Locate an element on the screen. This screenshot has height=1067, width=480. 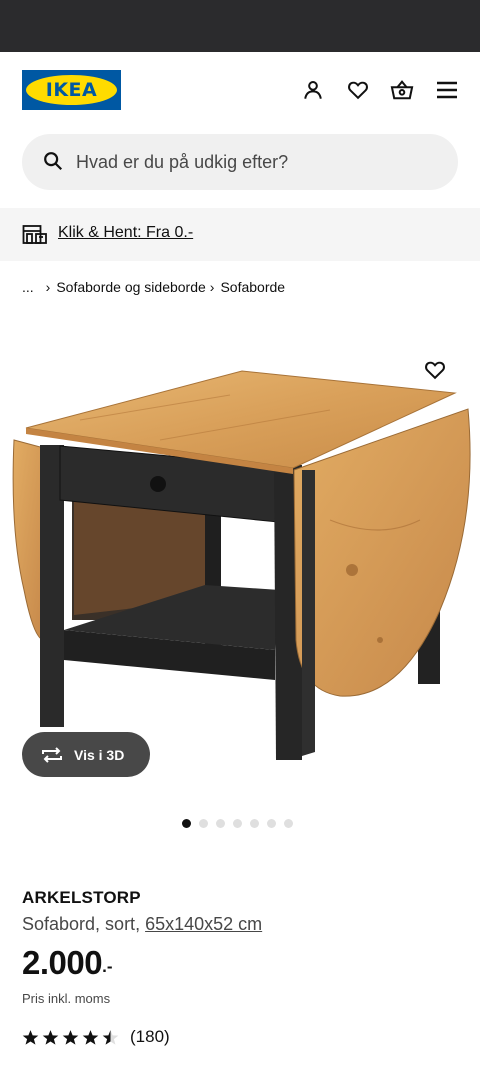
view-in-3d-button: Vis i 3D is located at coordinates (86, 754).